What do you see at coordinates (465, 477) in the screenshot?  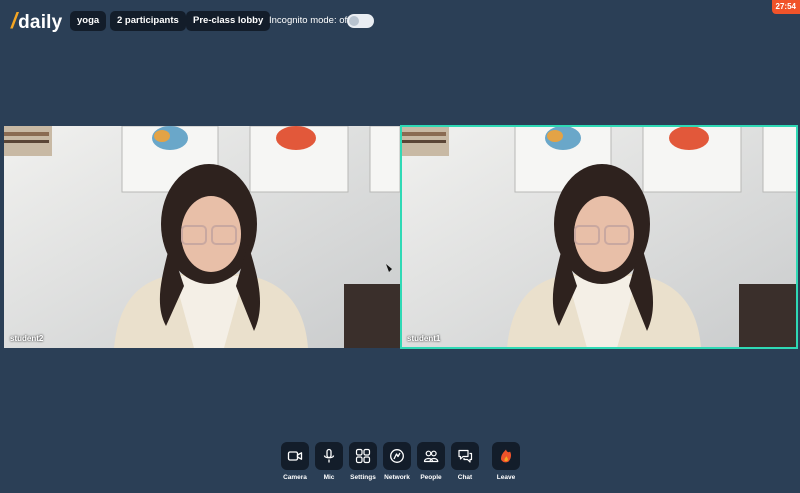 I see `chat-label: Chat` at bounding box center [465, 477].